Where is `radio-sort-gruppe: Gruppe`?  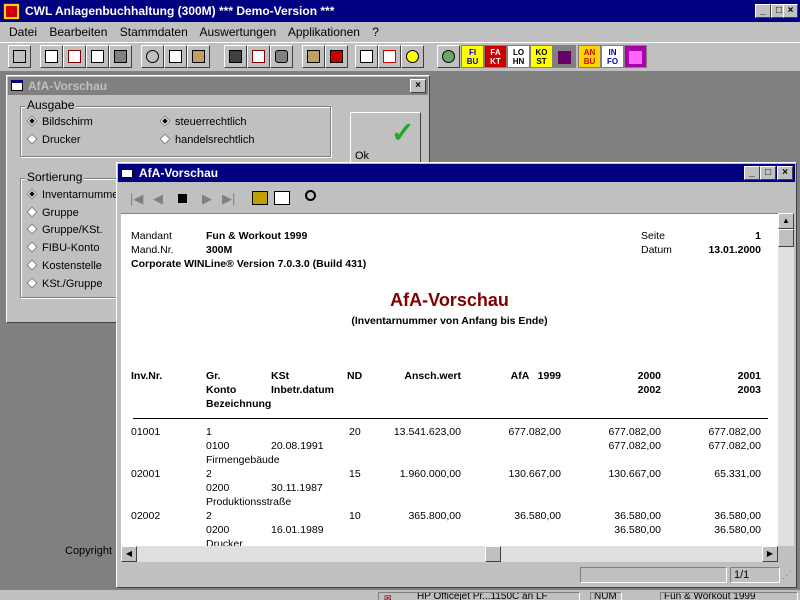 radio-sort-gruppe: Gruppe is located at coordinates (52, 213).